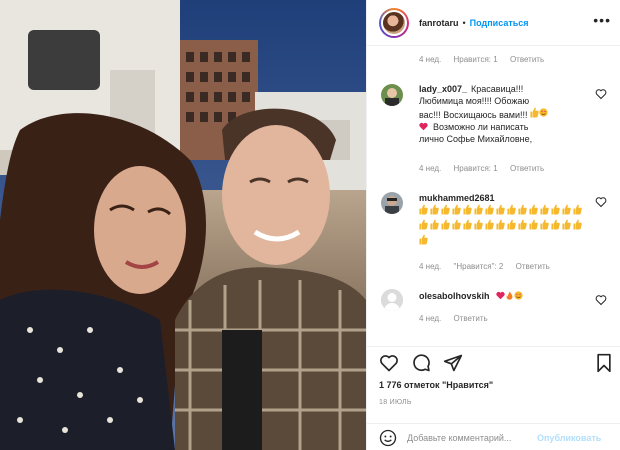 This screenshot has height=450, width=620. What do you see at coordinates (394, 22) in the screenshot?
I see `author-avatar` at bounding box center [394, 22].